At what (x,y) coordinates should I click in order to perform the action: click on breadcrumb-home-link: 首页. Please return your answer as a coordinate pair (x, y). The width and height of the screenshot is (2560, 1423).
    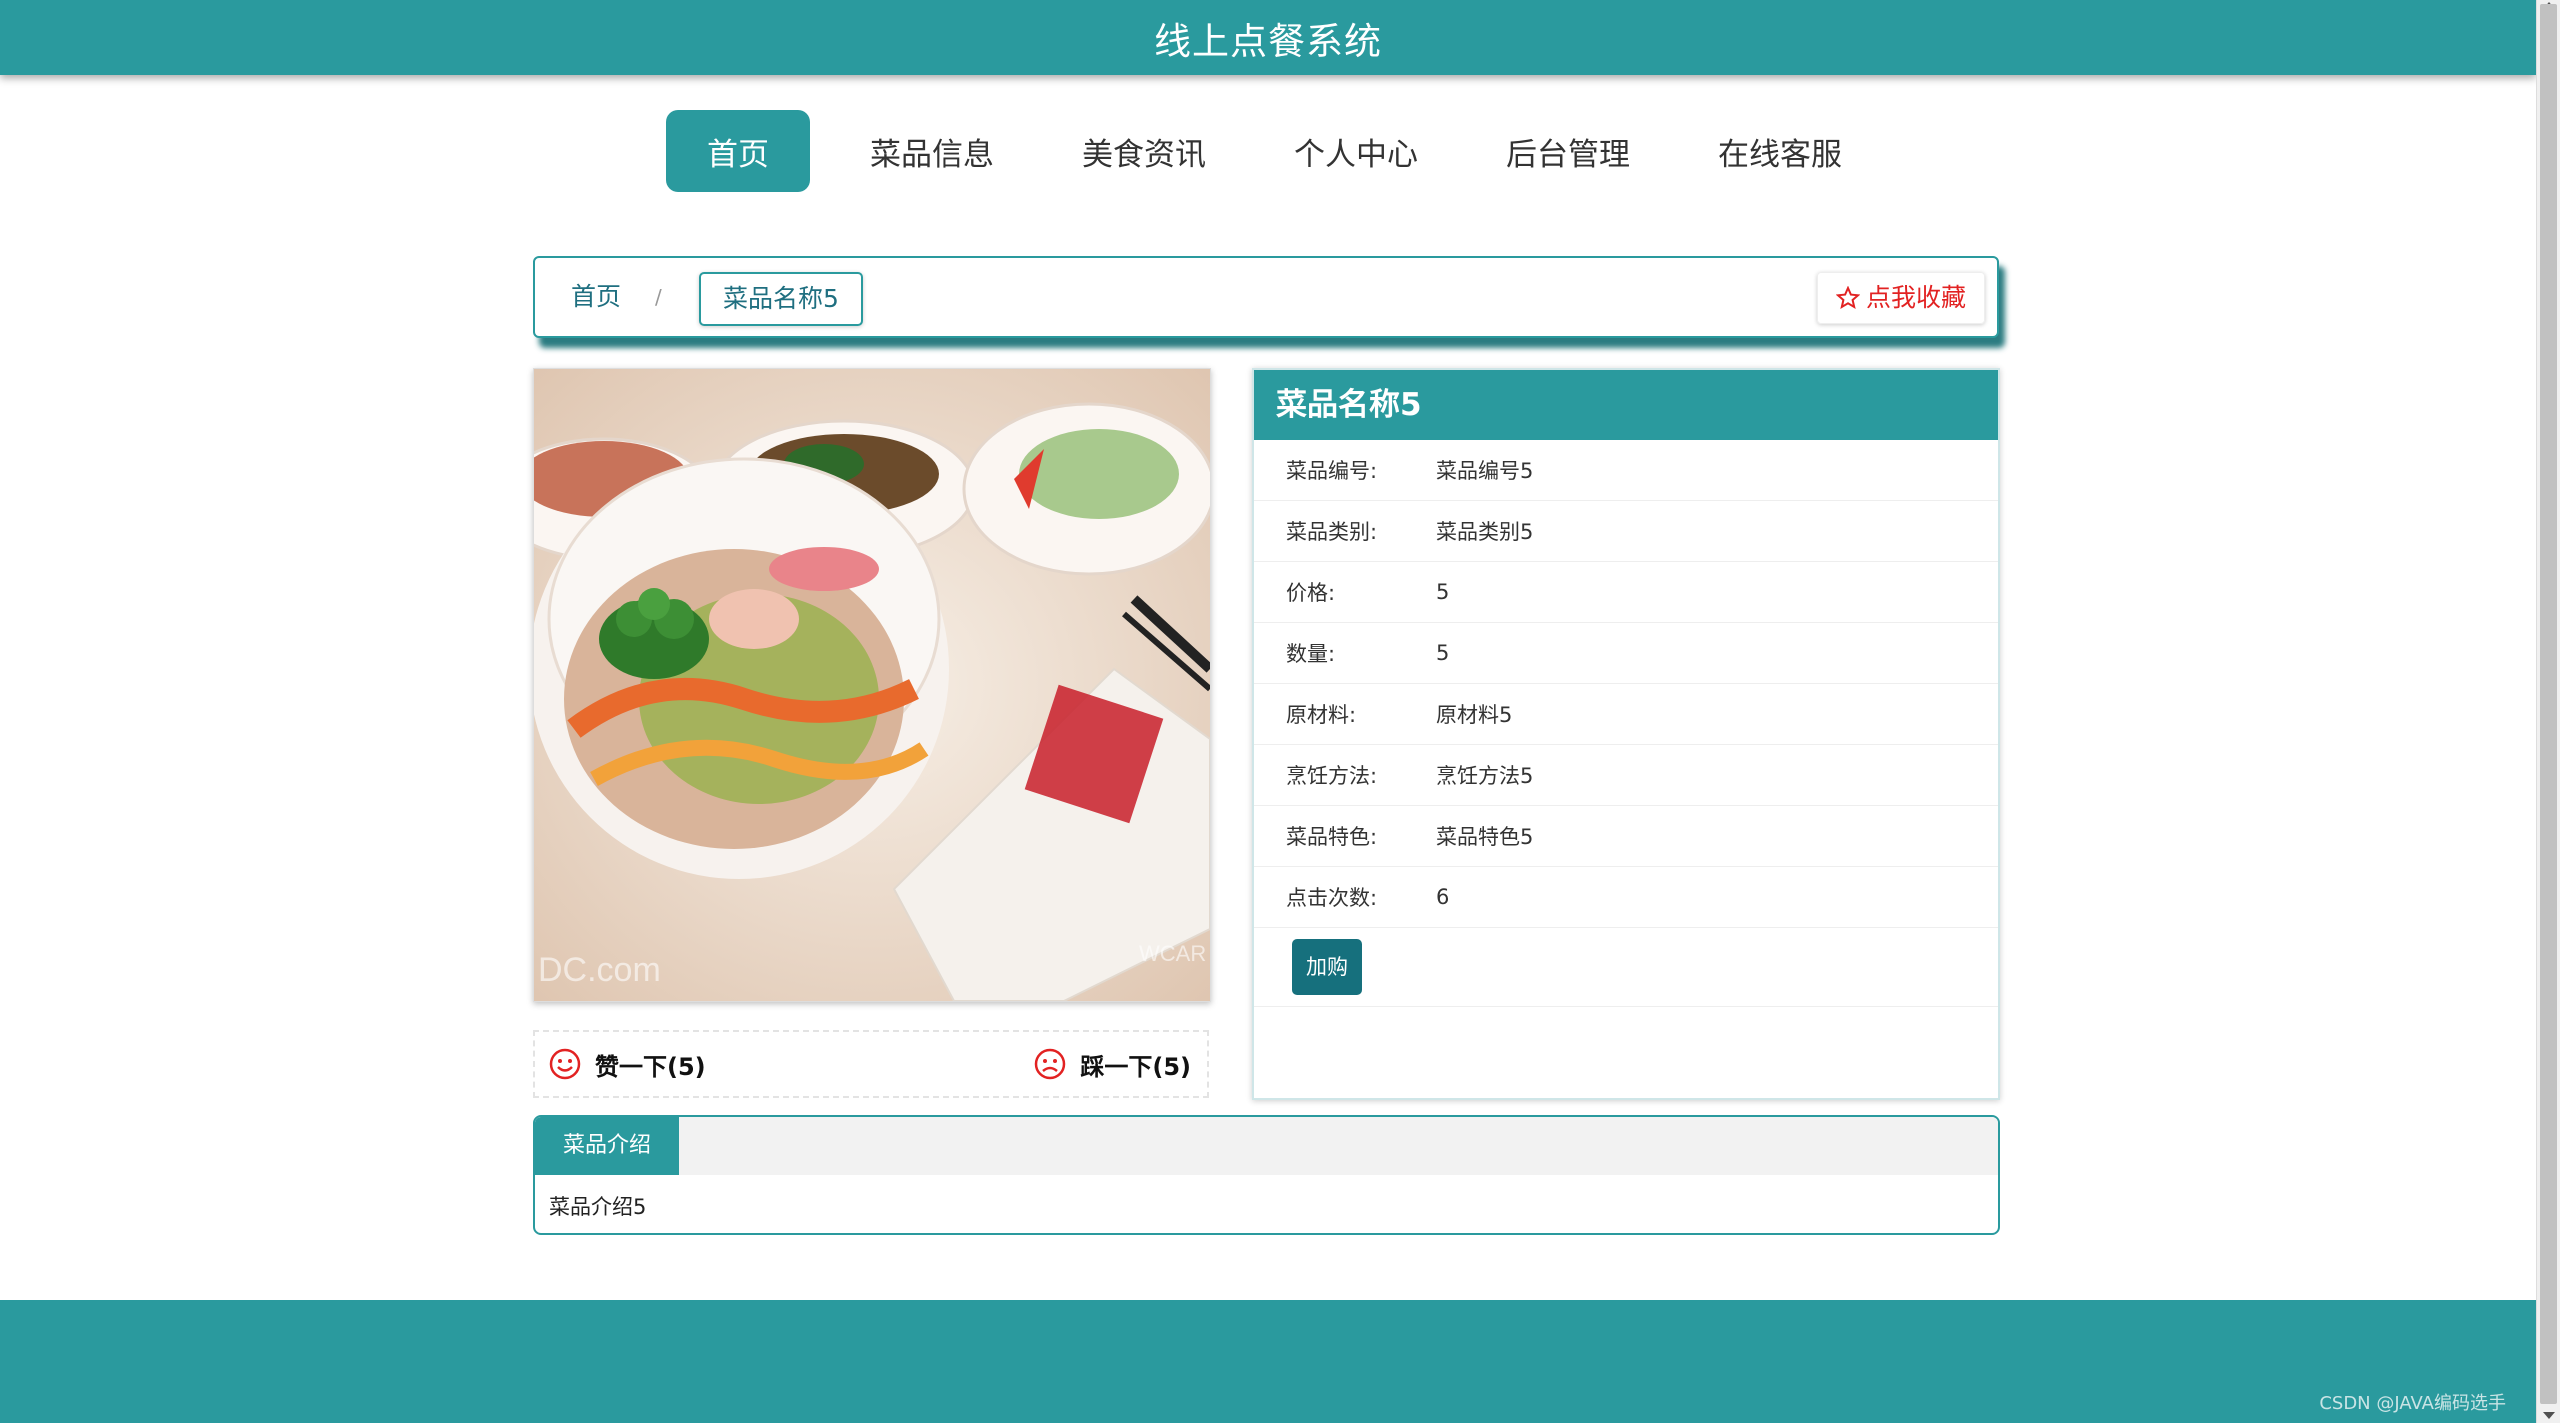
    Looking at the image, I should click on (596, 297).